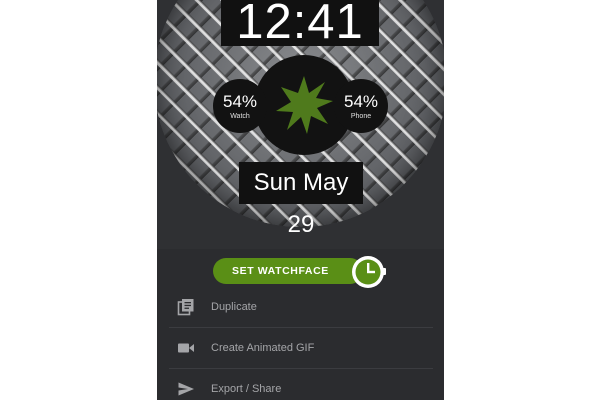  Describe the element at coordinates (240, 116) in the screenshot. I see `watch-battery-label: Watch` at that location.